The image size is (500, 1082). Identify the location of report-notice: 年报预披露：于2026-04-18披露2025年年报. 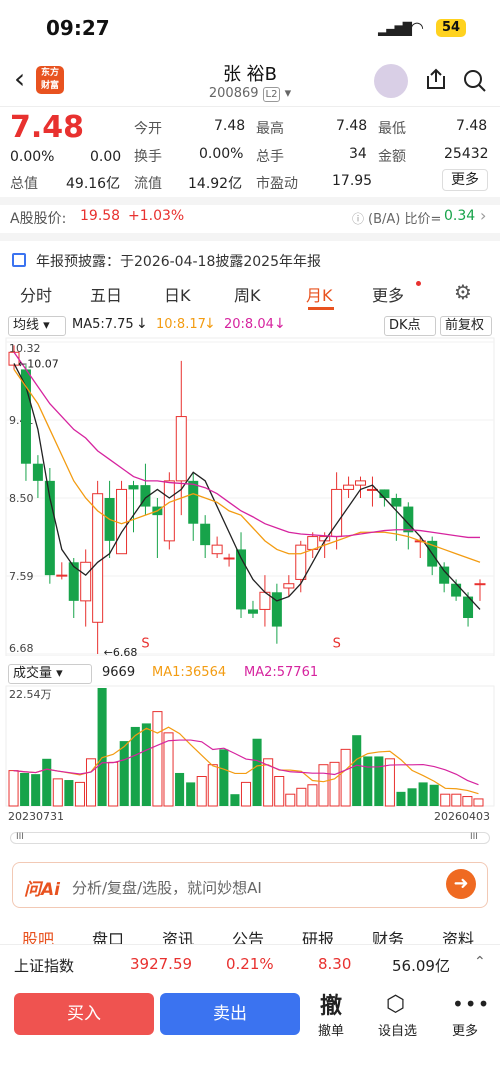
(178, 261).